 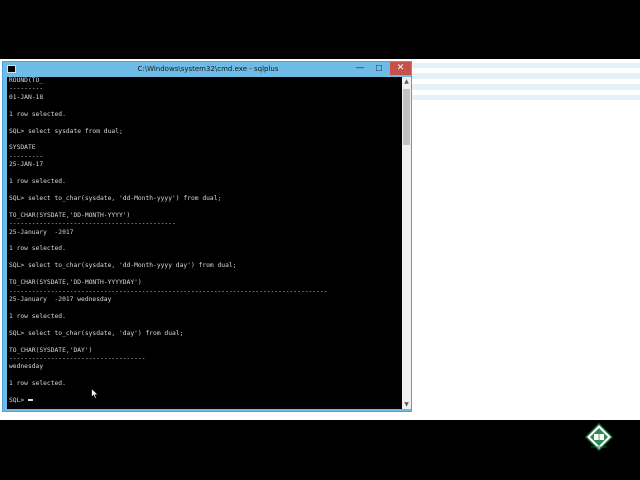 I want to click on scroll-thumb, so click(x=406, y=117).